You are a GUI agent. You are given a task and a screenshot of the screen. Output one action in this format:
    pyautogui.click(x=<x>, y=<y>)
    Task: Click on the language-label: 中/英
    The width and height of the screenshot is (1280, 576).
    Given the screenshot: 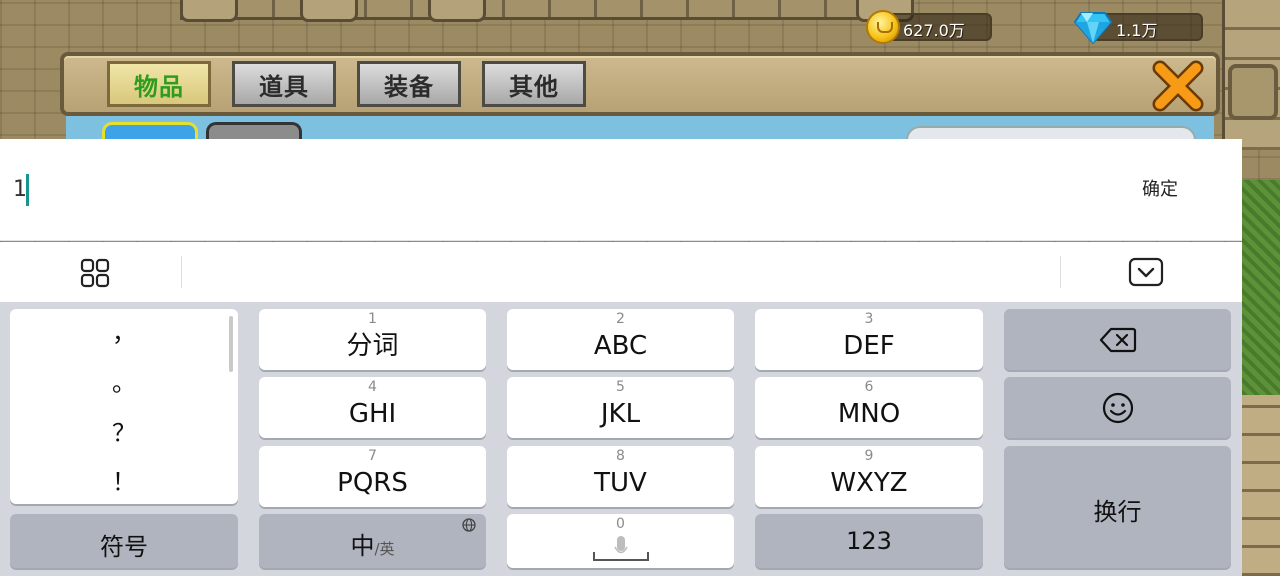 What is the action you would take?
    pyautogui.click(x=372, y=543)
    